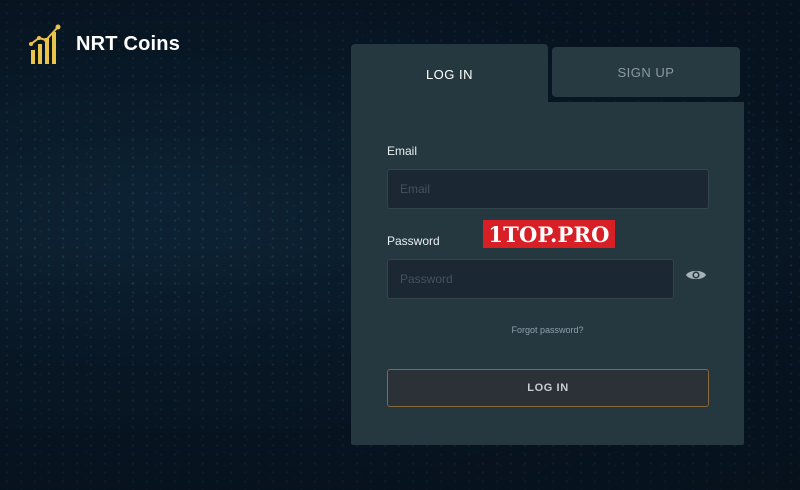  What do you see at coordinates (413, 241) in the screenshot?
I see `password-label: Password` at bounding box center [413, 241].